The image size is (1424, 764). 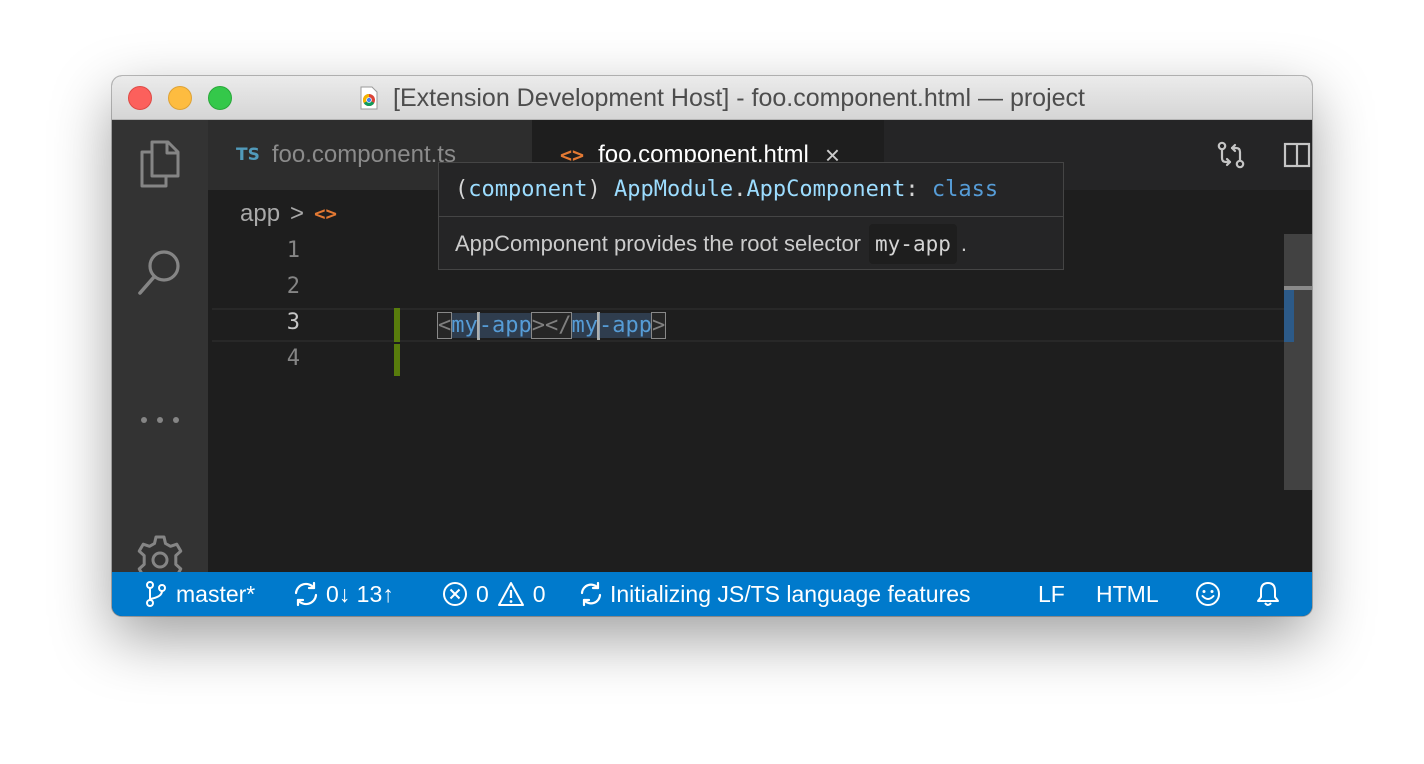 What do you see at coordinates (156, 594) in the screenshot?
I see `git-branch-icon` at bounding box center [156, 594].